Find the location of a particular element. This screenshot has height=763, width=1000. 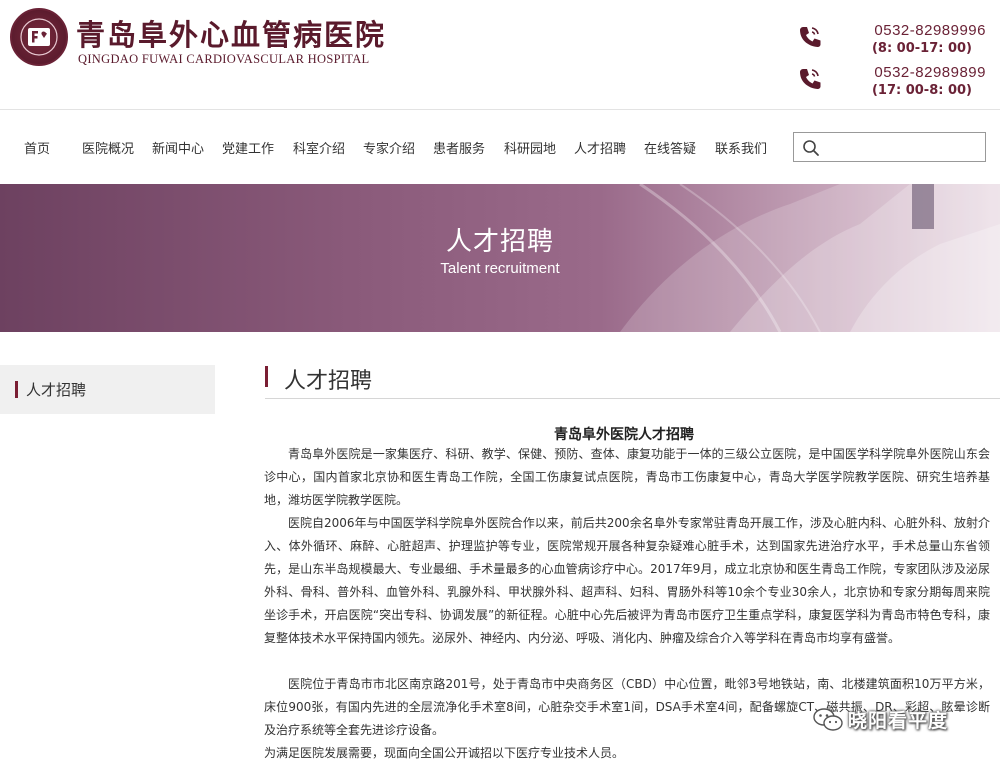

phone-block-night: 0532-82989899 (17: 00-8: 00) is located at coordinates (891, 81).